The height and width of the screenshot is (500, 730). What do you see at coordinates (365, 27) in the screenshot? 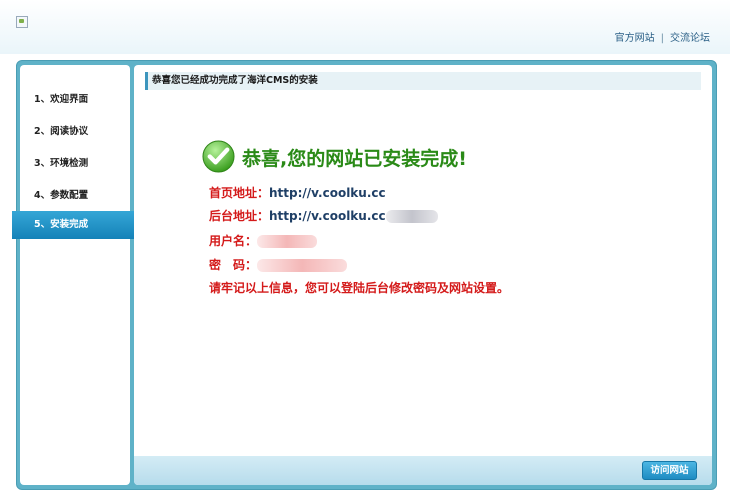
I see `header: 官方网站 | 交流论坛` at bounding box center [365, 27].